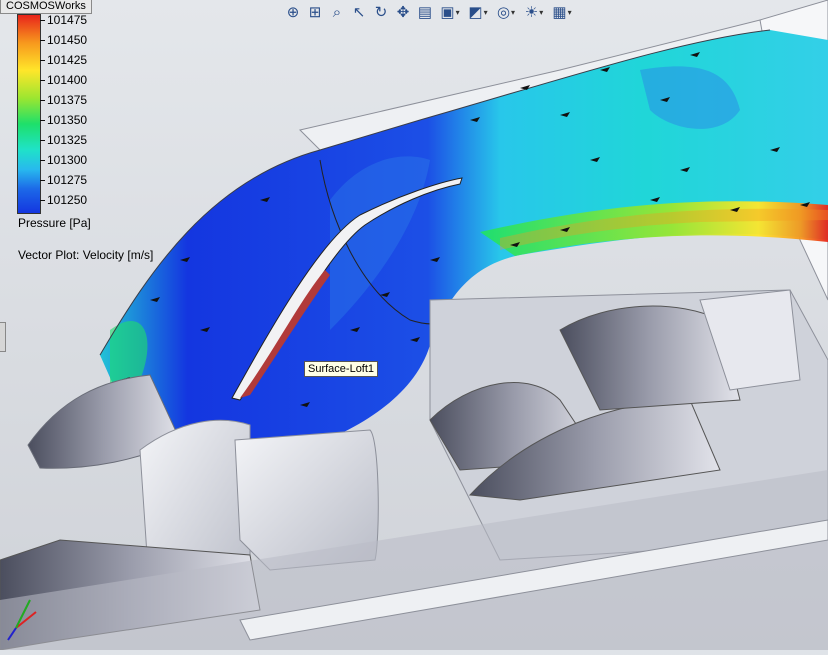 Image resolution: width=828 pixels, height=655 pixels. What do you see at coordinates (67, 20) in the screenshot?
I see `legend-value: 101475` at bounding box center [67, 20].